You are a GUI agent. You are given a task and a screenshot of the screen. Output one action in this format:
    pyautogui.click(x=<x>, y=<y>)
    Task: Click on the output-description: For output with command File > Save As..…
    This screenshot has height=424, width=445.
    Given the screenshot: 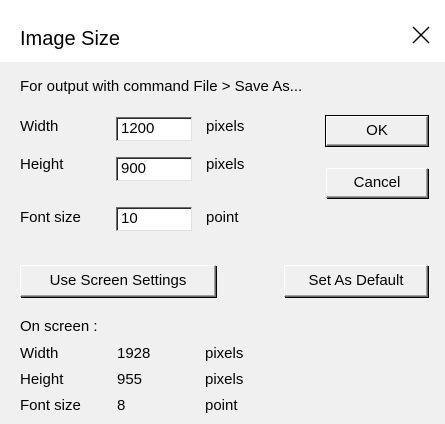 What is the action you would take?
    pyautogui.click(x=161, y=86)
    